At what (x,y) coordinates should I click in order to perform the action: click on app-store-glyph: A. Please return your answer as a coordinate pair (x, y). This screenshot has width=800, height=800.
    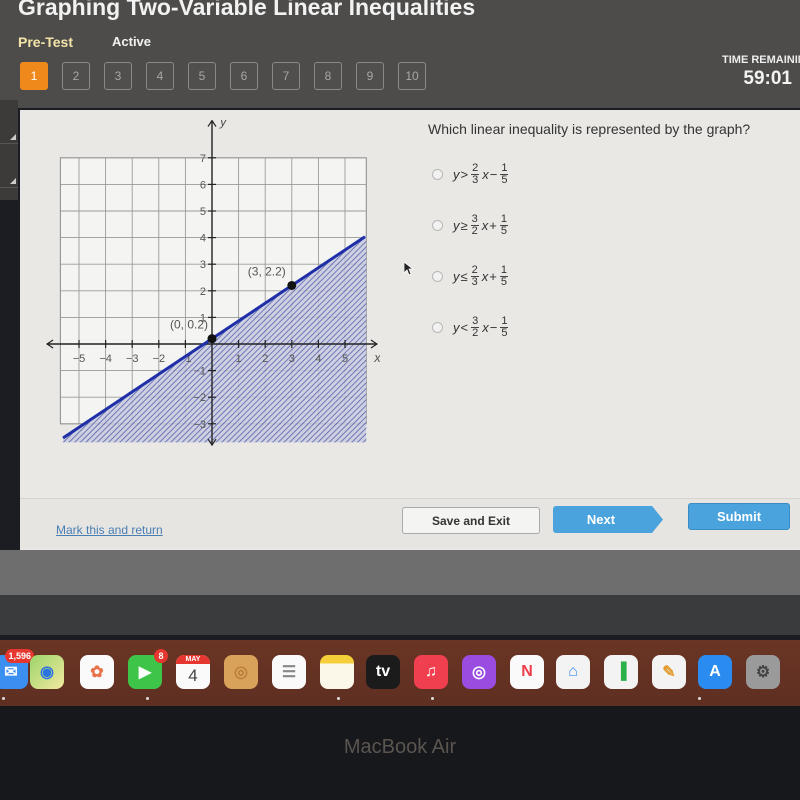
    Looking at the image, I should click on (715, 671).